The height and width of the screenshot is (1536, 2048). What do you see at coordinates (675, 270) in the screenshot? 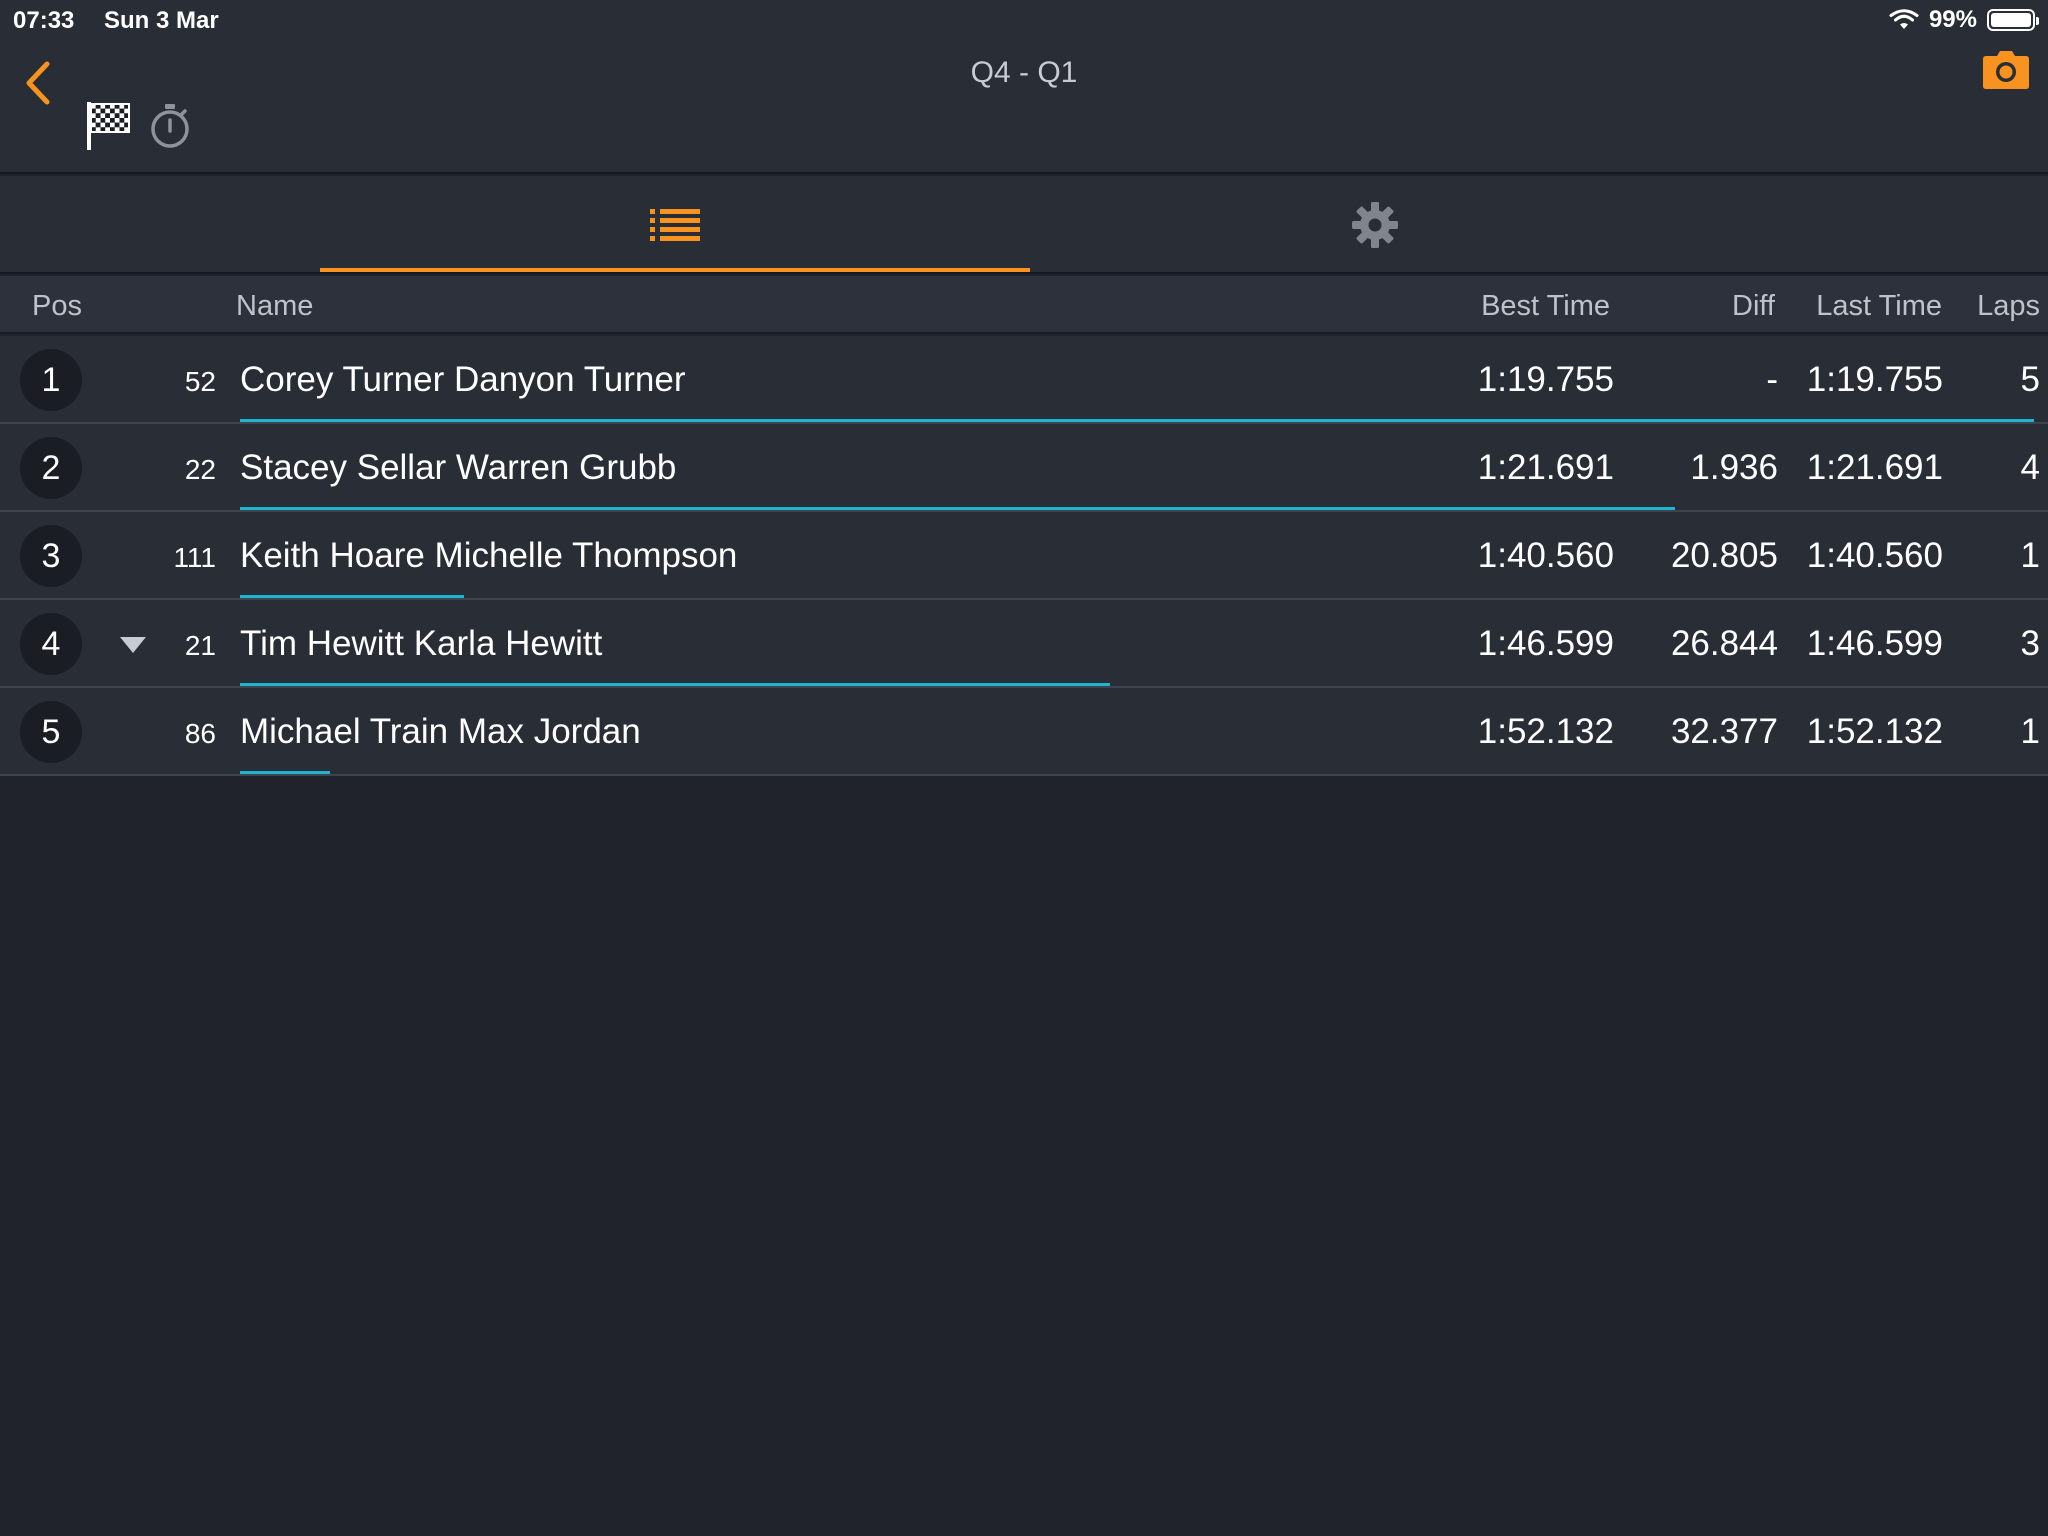
I see `selected-tab-indicator` at bounding box center [675, 270].